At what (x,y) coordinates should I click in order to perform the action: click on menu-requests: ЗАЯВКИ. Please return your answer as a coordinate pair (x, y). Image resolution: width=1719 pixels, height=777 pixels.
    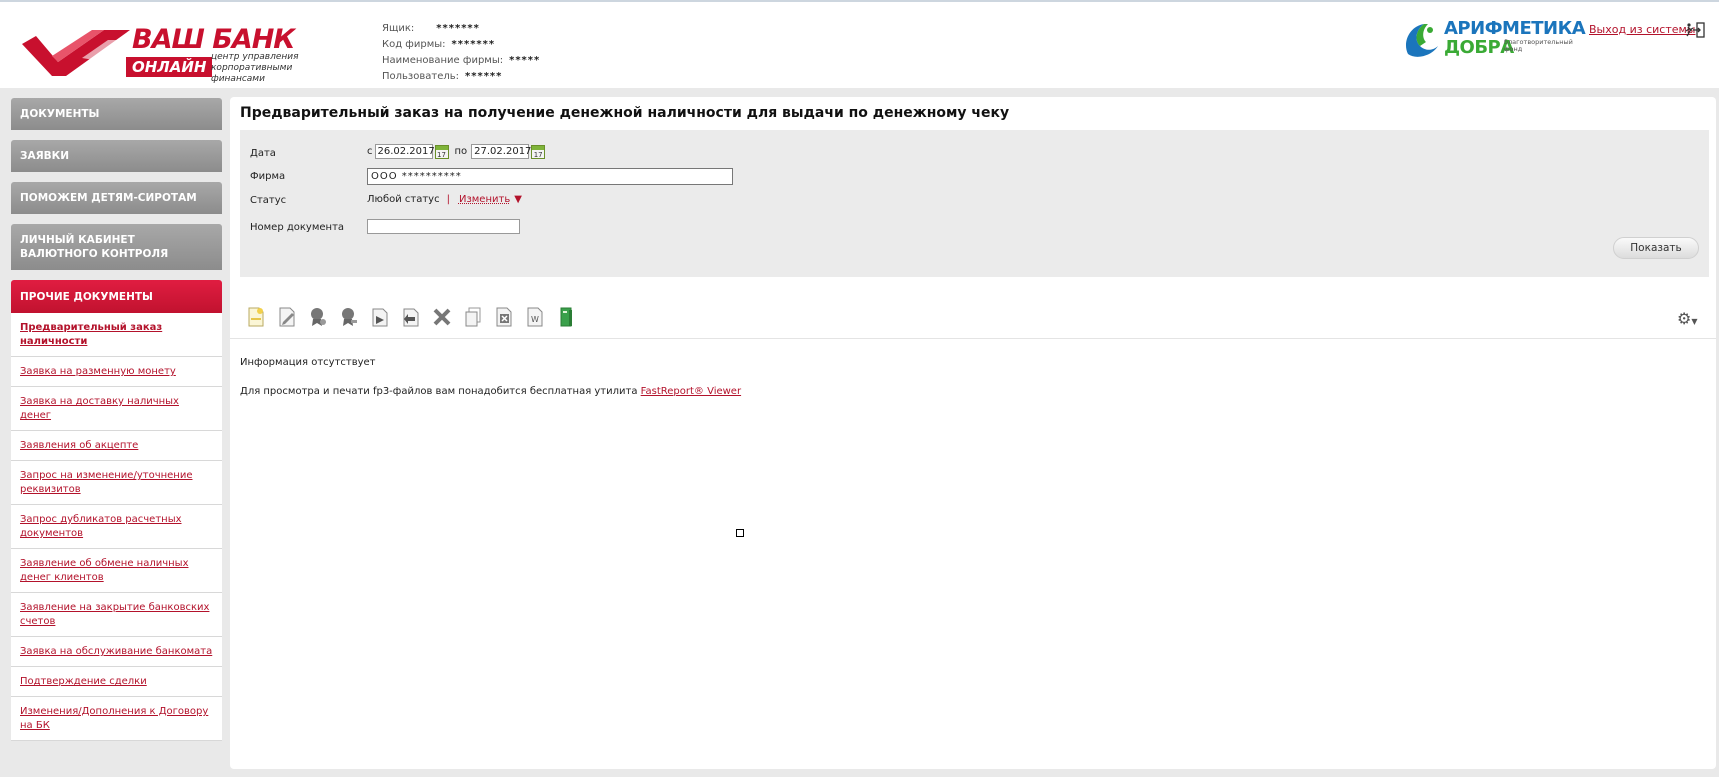
    Looking at the image, I should click on (116, 156).